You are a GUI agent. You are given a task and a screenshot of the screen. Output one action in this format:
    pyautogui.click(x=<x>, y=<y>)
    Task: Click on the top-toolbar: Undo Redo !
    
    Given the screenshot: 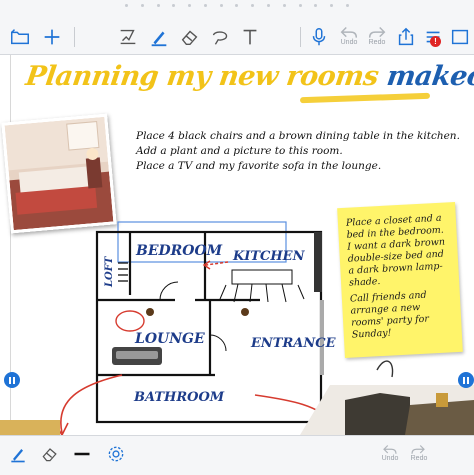 What is the action you would take?
    pyautogui.click(x=237, y=27)
    